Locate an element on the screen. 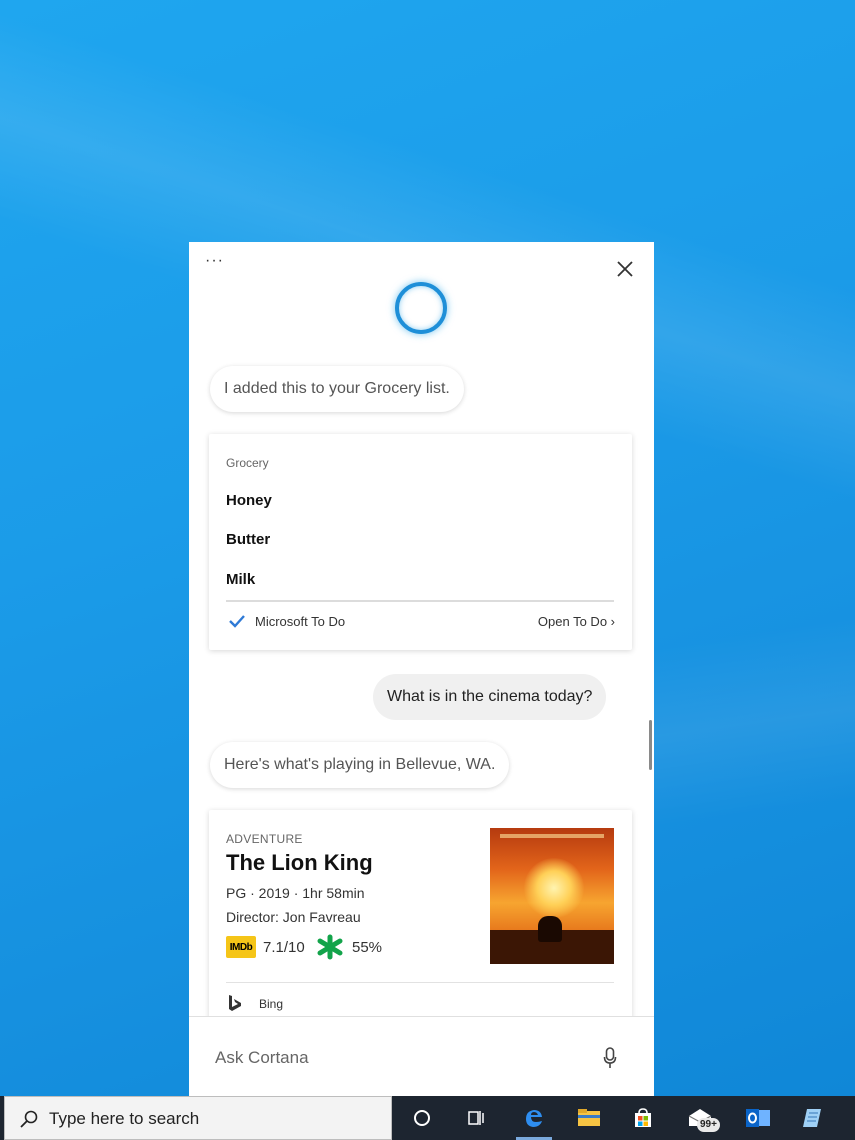  imdb-label: IMDb is located at coordinates (241, 947).